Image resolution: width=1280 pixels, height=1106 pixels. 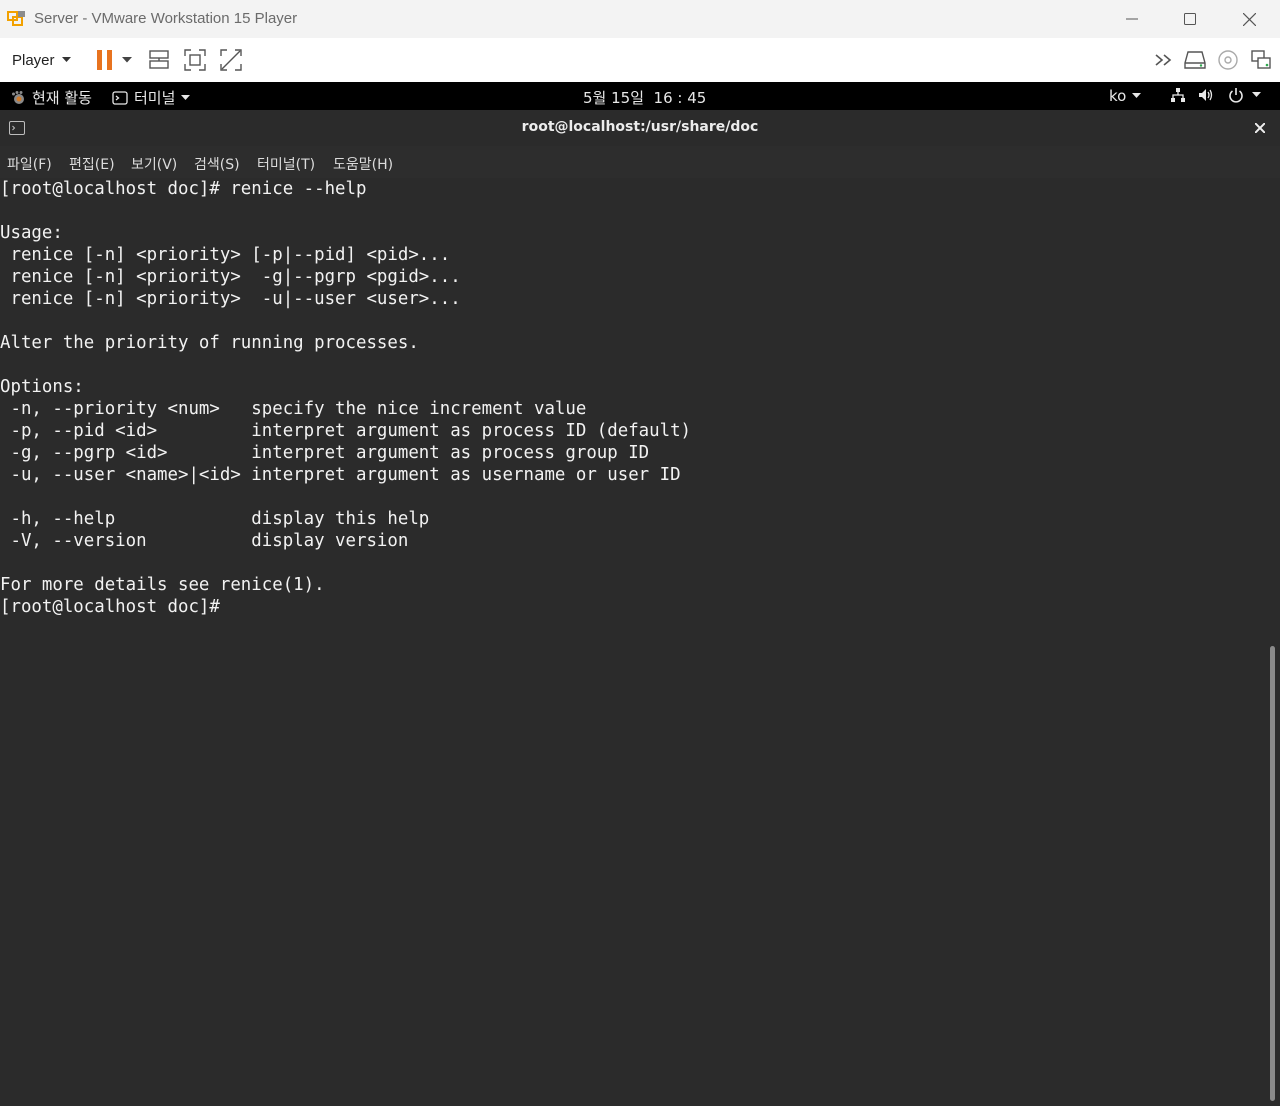 What do you see at coordinates (183, 189) in the screenshot?
I see `terminal-line: [root@localhost doc]# renice --help` at bounding box center [183, 189].